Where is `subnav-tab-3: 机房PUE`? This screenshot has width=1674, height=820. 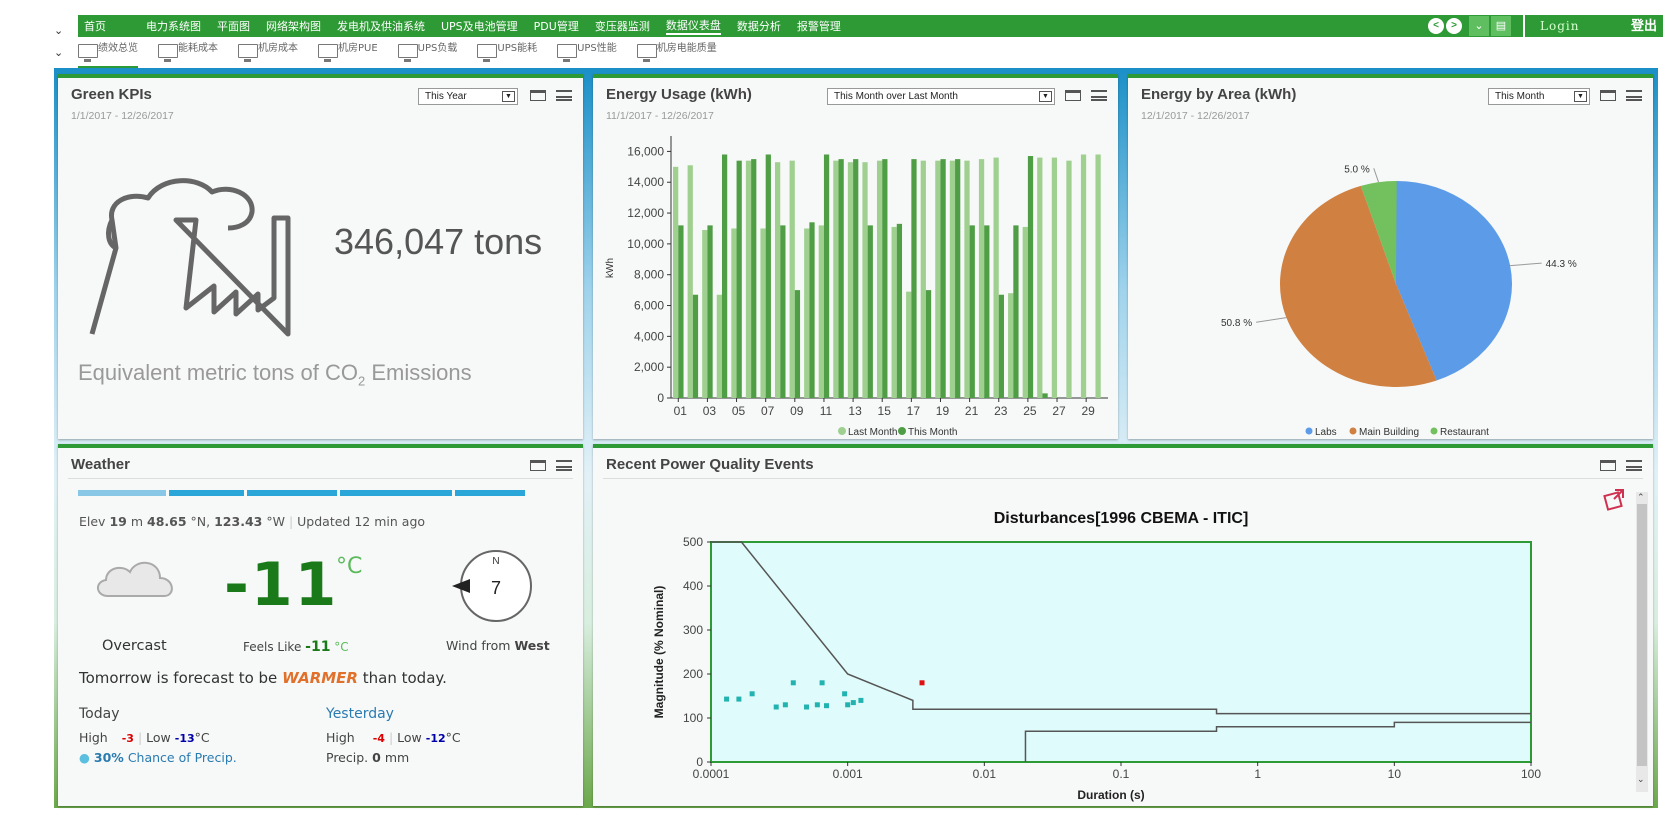 subnav-tab-3: 机房PUE is located at coordinates (348, 55).